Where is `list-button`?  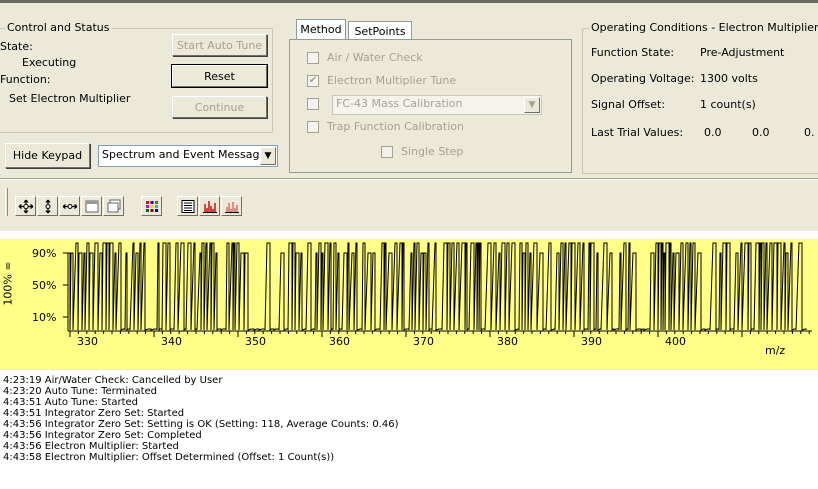
list-button is located at coordinates (187, 206).